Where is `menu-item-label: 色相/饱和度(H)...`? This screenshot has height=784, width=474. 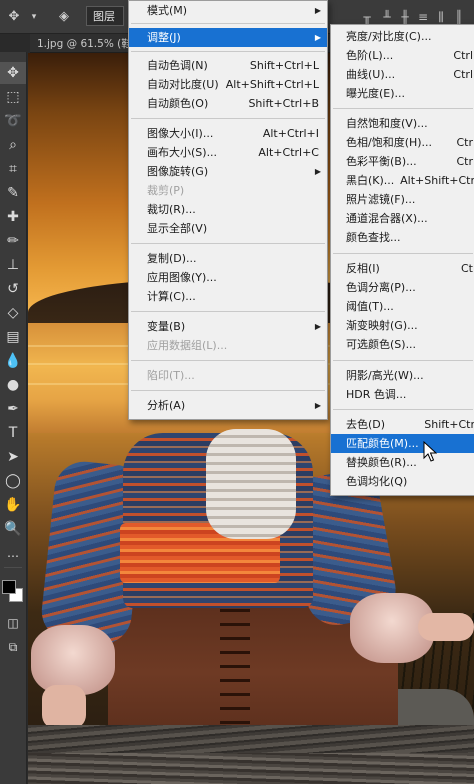 menu-item-label: 色相/饱和度(H)... is located at coordinates (389, 142).